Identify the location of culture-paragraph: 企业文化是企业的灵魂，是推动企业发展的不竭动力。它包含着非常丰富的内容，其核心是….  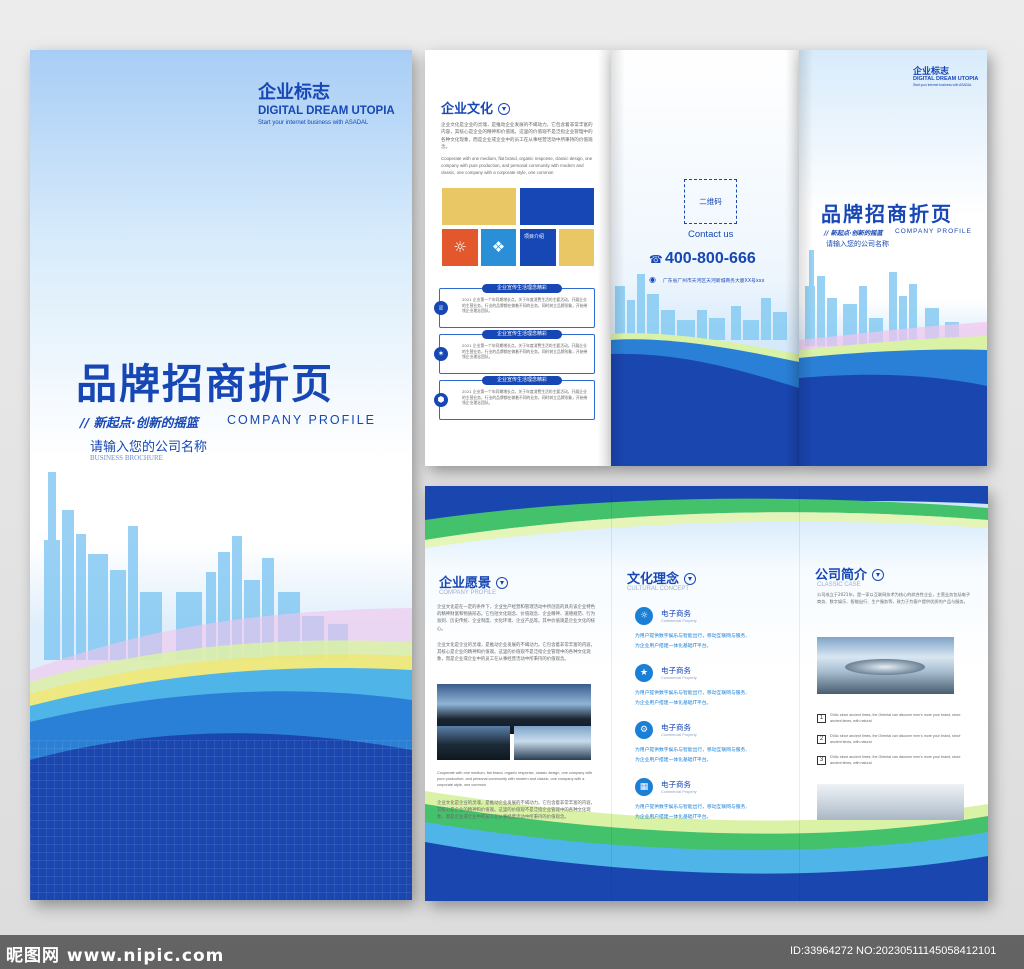
(517, 137).